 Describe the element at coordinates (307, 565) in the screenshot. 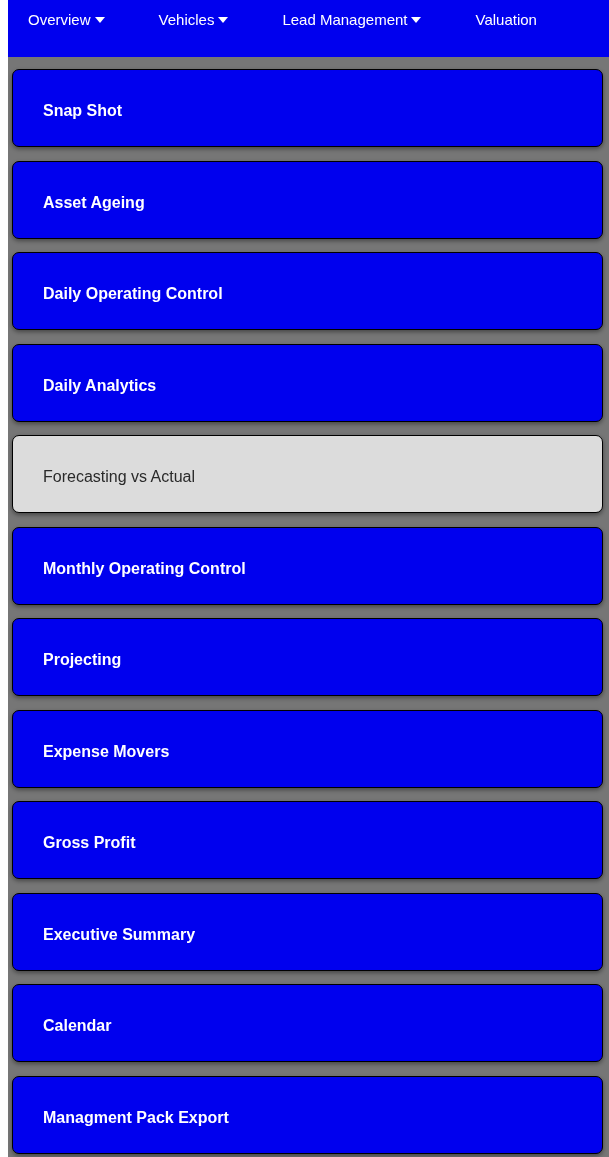

I see `menu-item: Monthly Operating Control` at that location.